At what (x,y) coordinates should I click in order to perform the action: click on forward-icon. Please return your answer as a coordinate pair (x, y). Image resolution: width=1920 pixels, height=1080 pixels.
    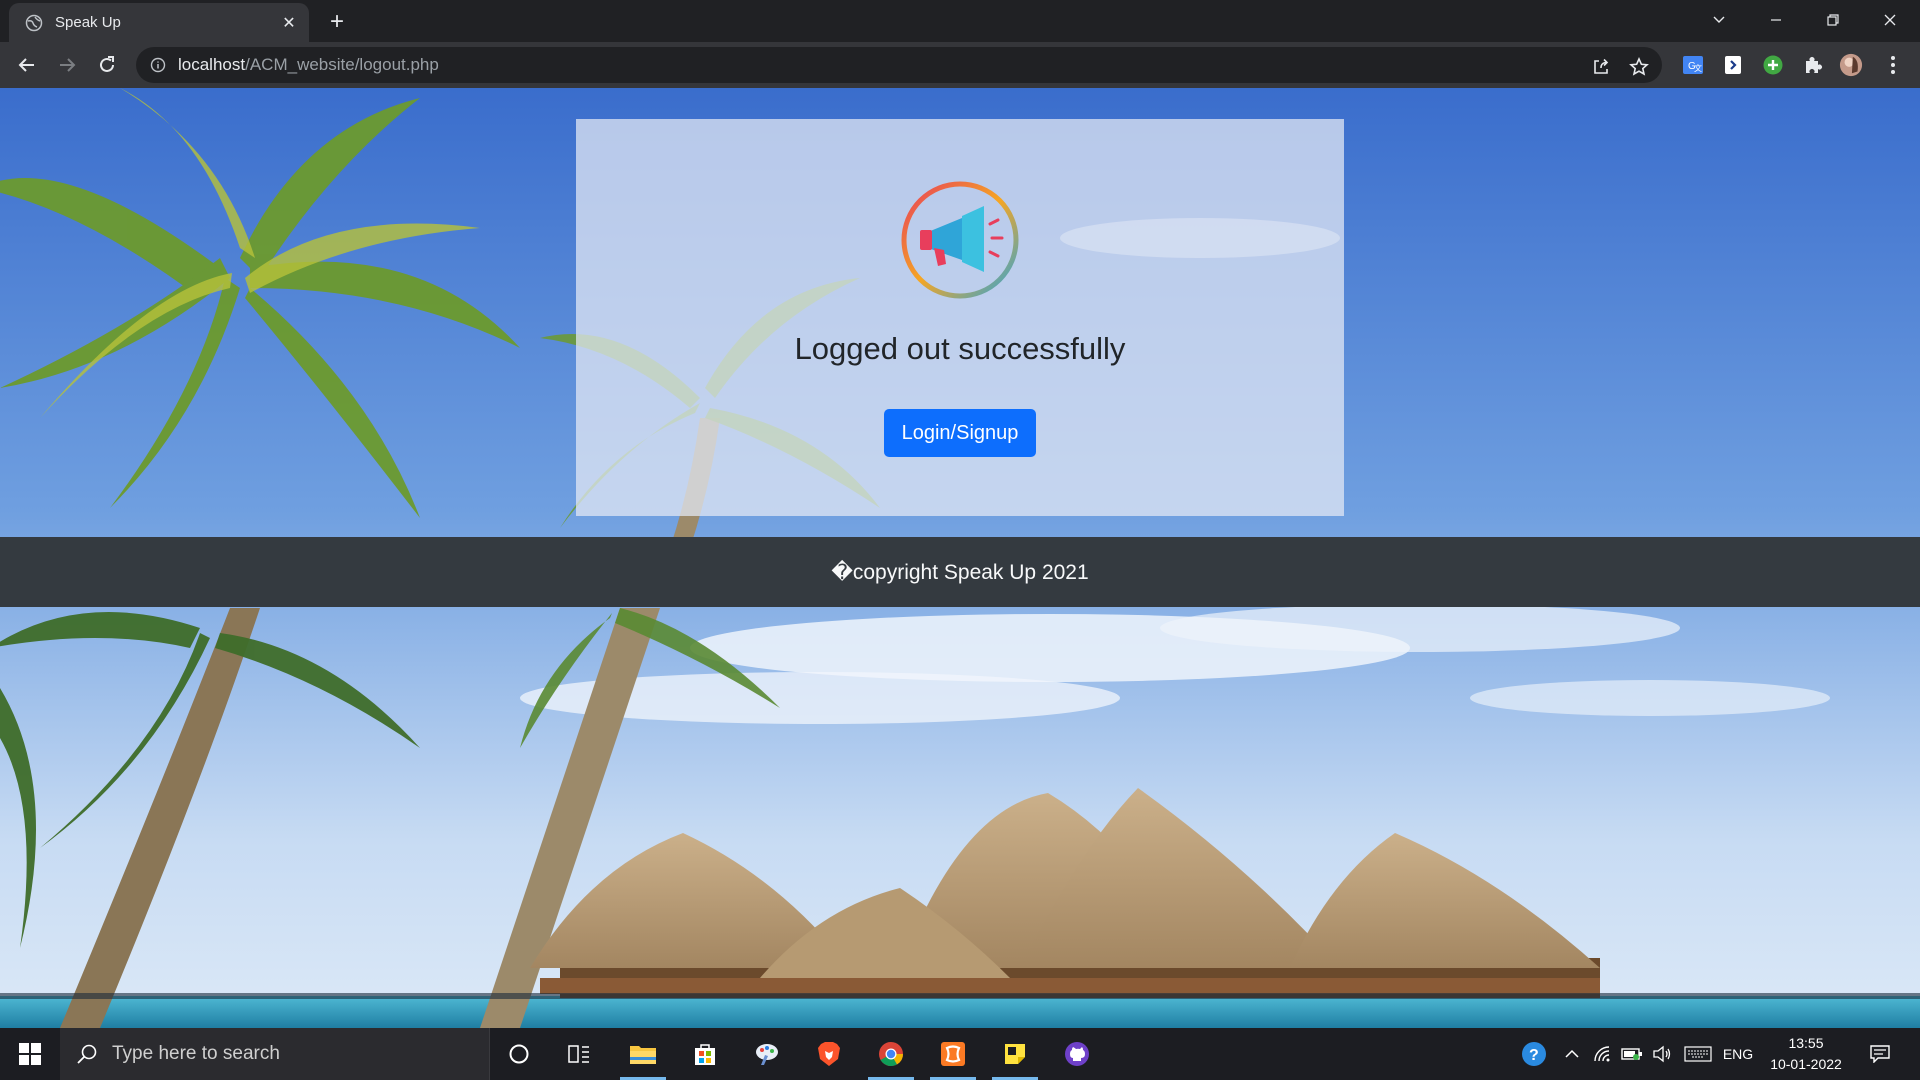
    Looking at the image, I should click on (67, 65).